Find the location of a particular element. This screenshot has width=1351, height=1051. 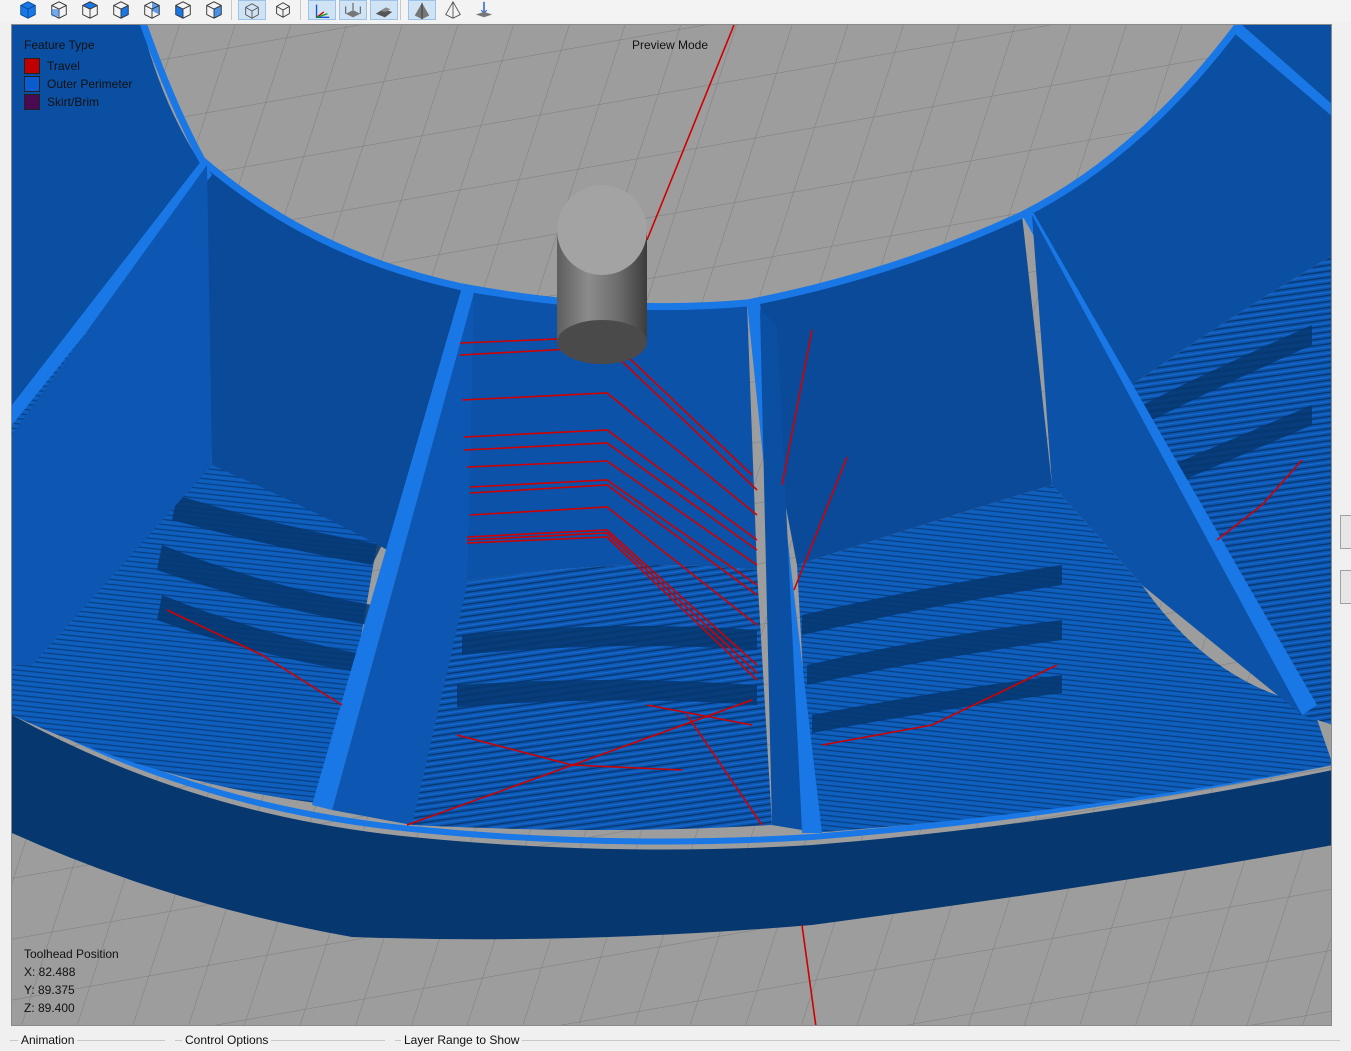

wire-pyramid-icon is located at coordinates (453, 9).